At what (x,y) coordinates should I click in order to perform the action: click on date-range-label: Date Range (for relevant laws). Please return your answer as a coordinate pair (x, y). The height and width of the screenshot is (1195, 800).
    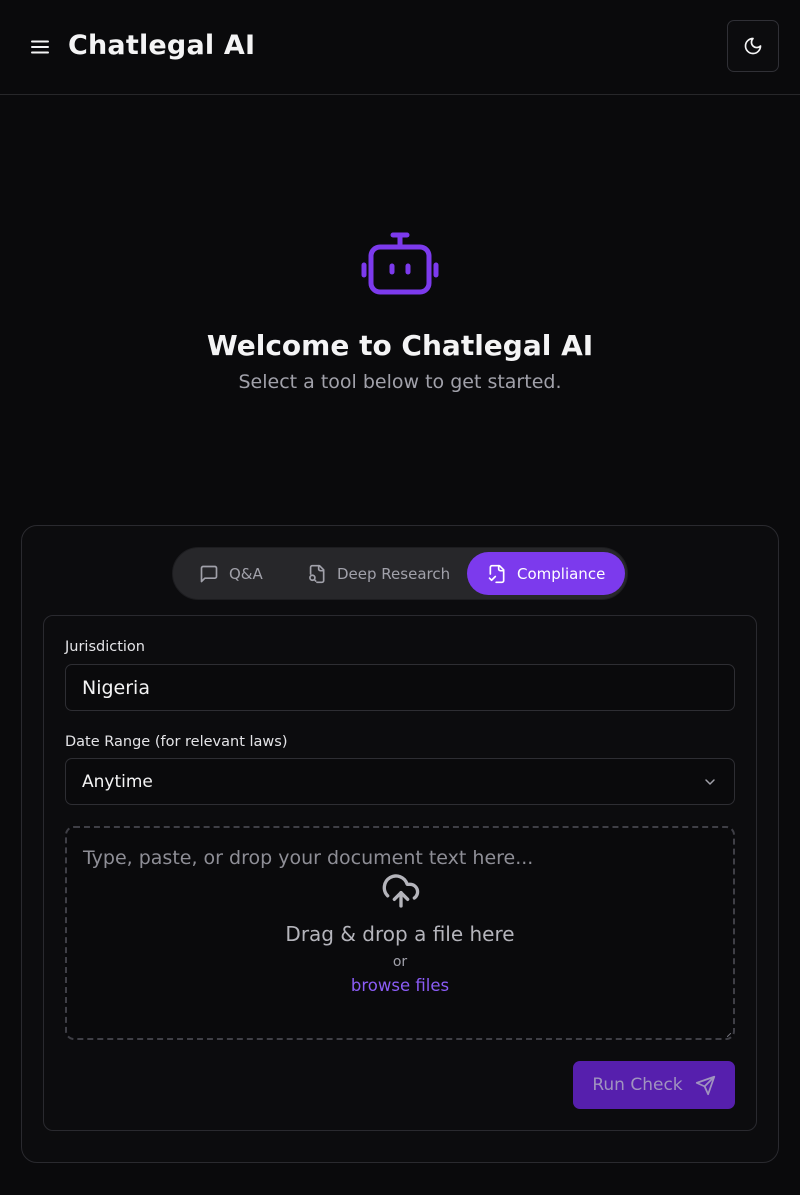
    Looking at the image, I should click on (176, 742).